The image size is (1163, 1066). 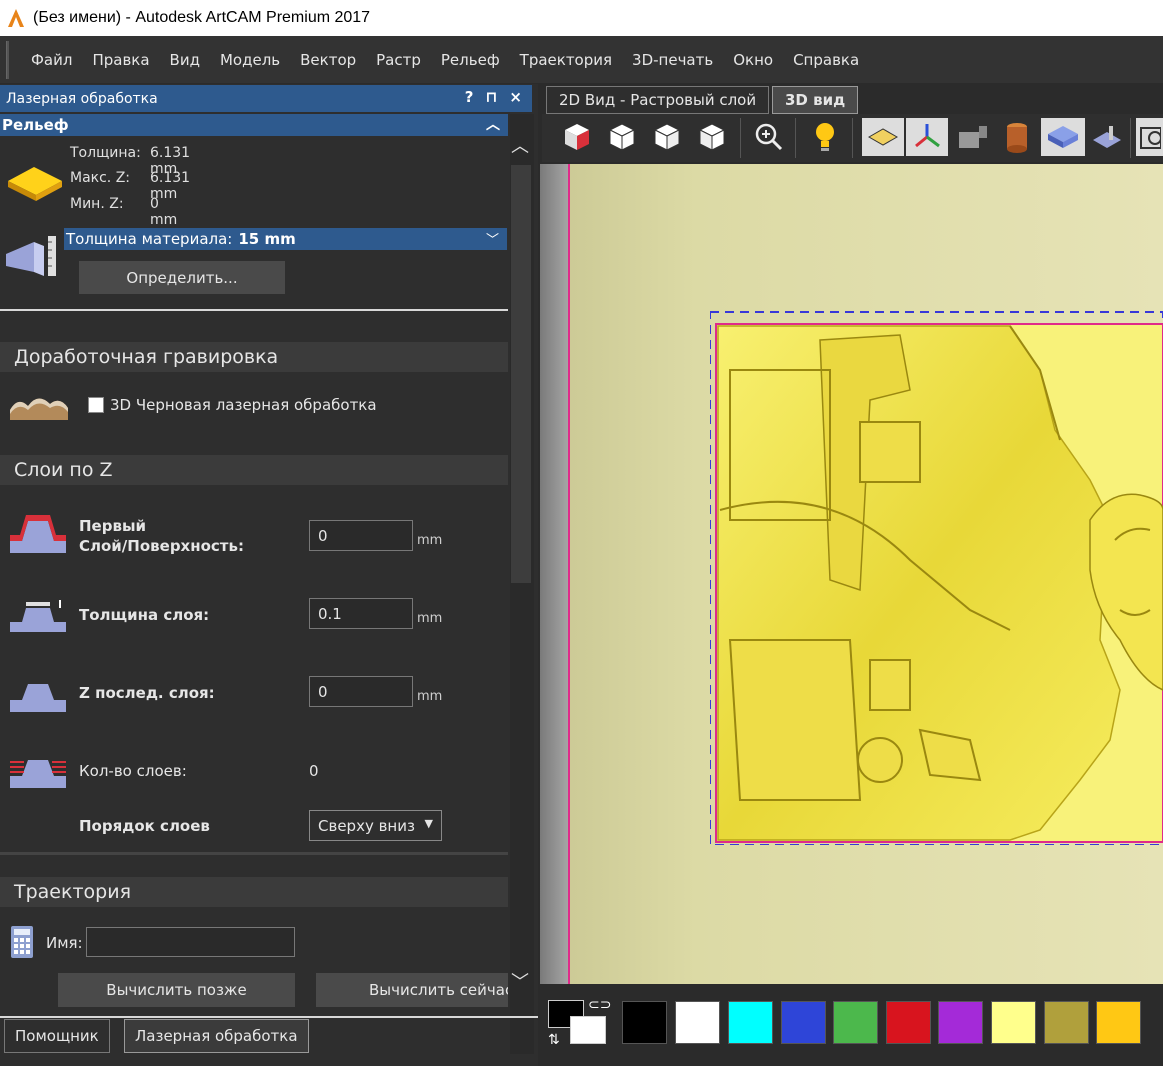 What do you see at coordinates (520, 145) in the screenshot?
I see `scroll-up-icon: ︿` at bounding box center [520, 145].